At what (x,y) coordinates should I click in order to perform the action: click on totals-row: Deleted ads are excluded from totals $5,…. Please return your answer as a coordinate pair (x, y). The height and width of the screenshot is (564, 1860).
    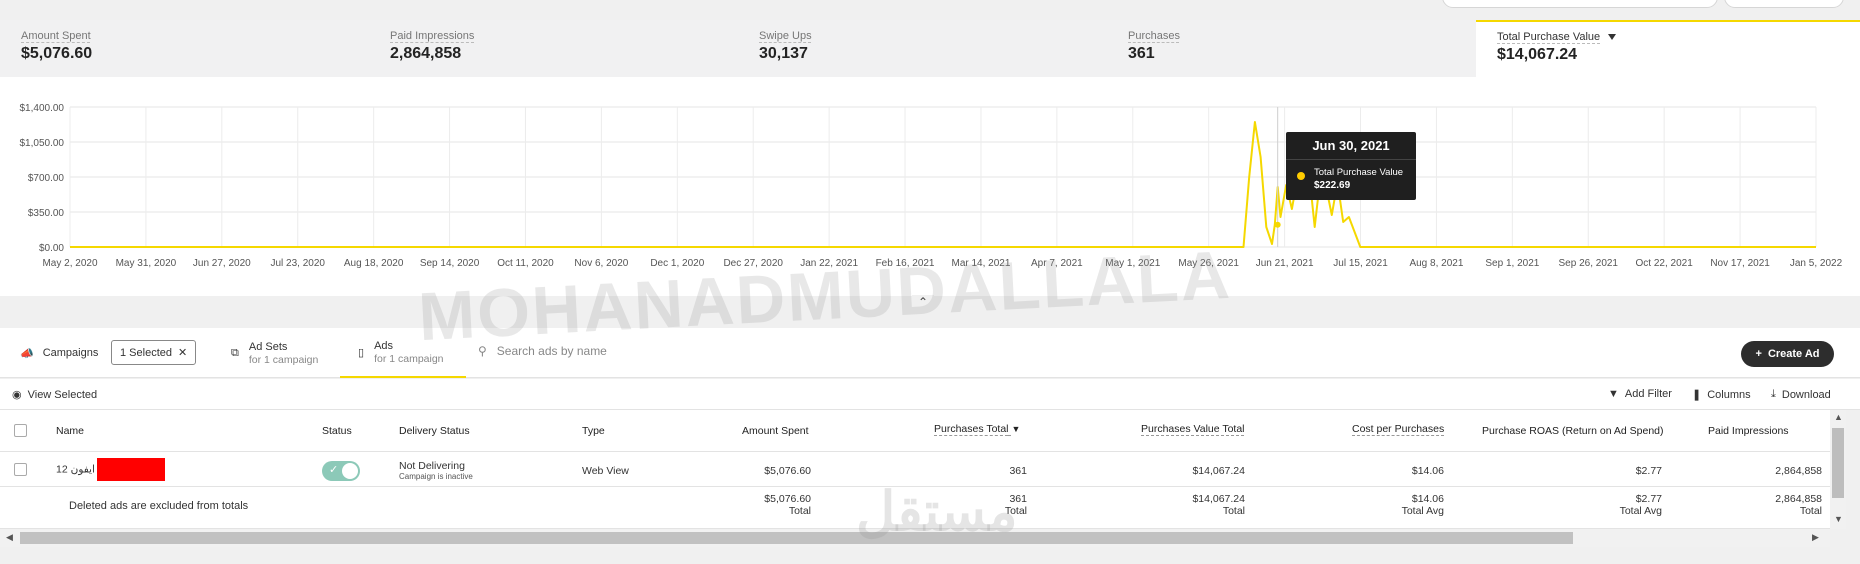
    Looking at the image, I should click on (915, 508).